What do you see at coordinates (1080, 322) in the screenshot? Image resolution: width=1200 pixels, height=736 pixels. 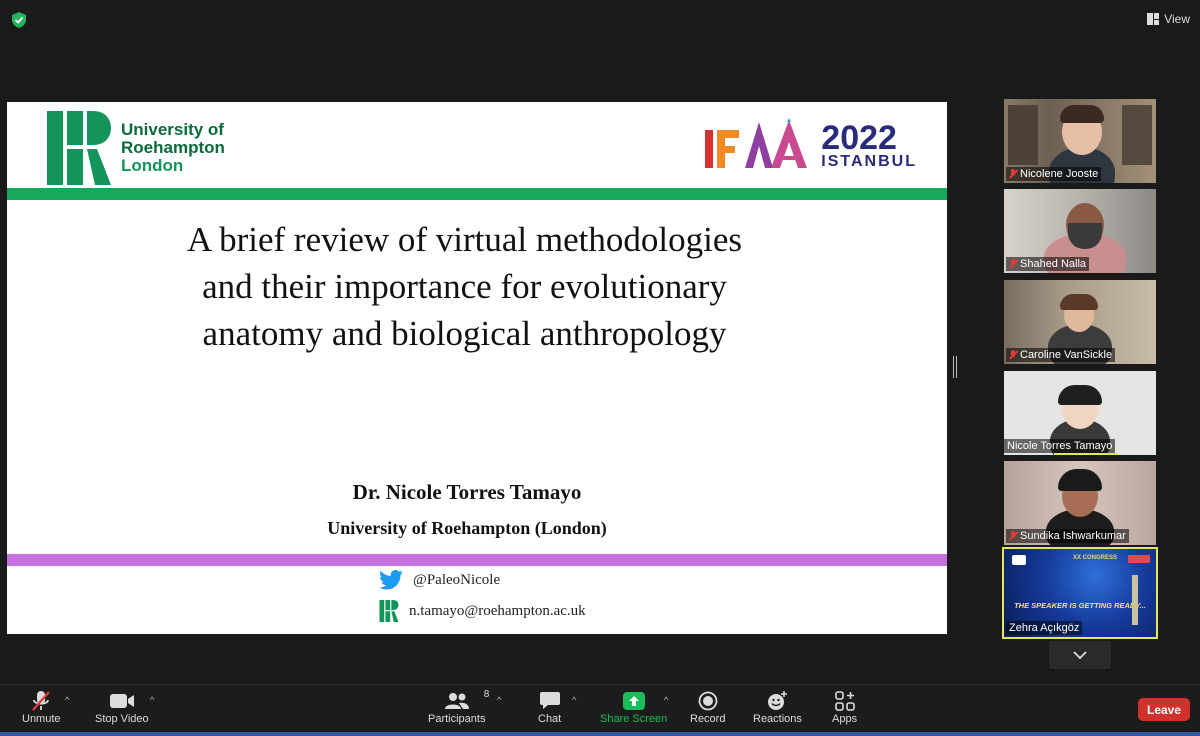 I see `participant-tile: Caroline VanSickle` at bounding box center [1080, 322].